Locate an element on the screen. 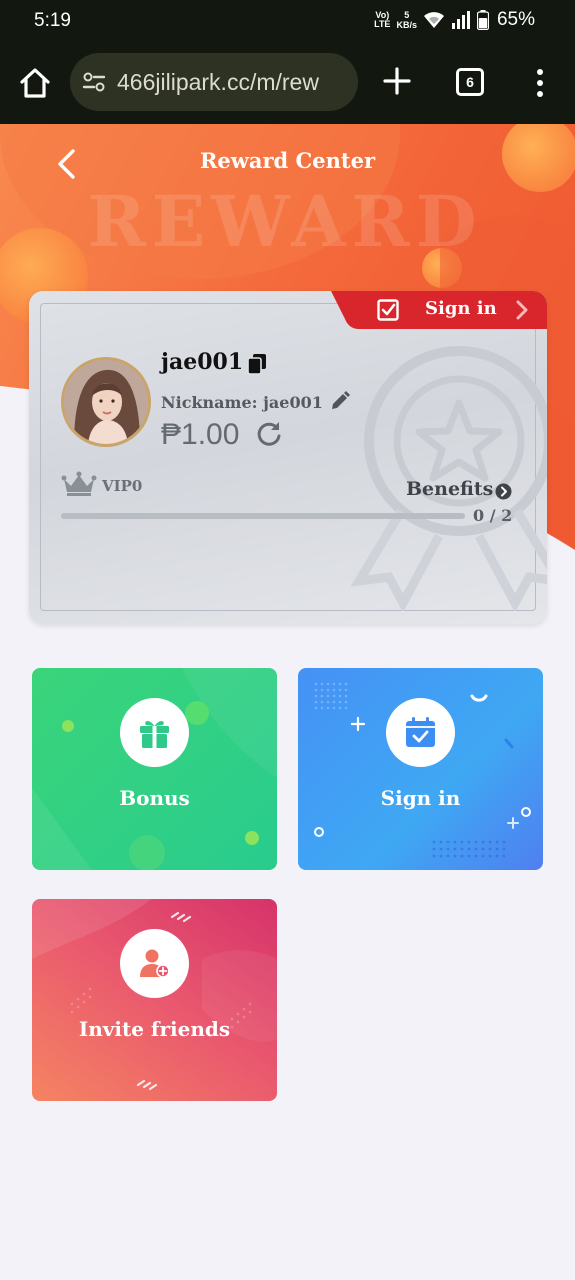 The height and width of the screenshot is (1280, 575). invite-friends-tile: Invite friends is located at coordinates (154, 1000).